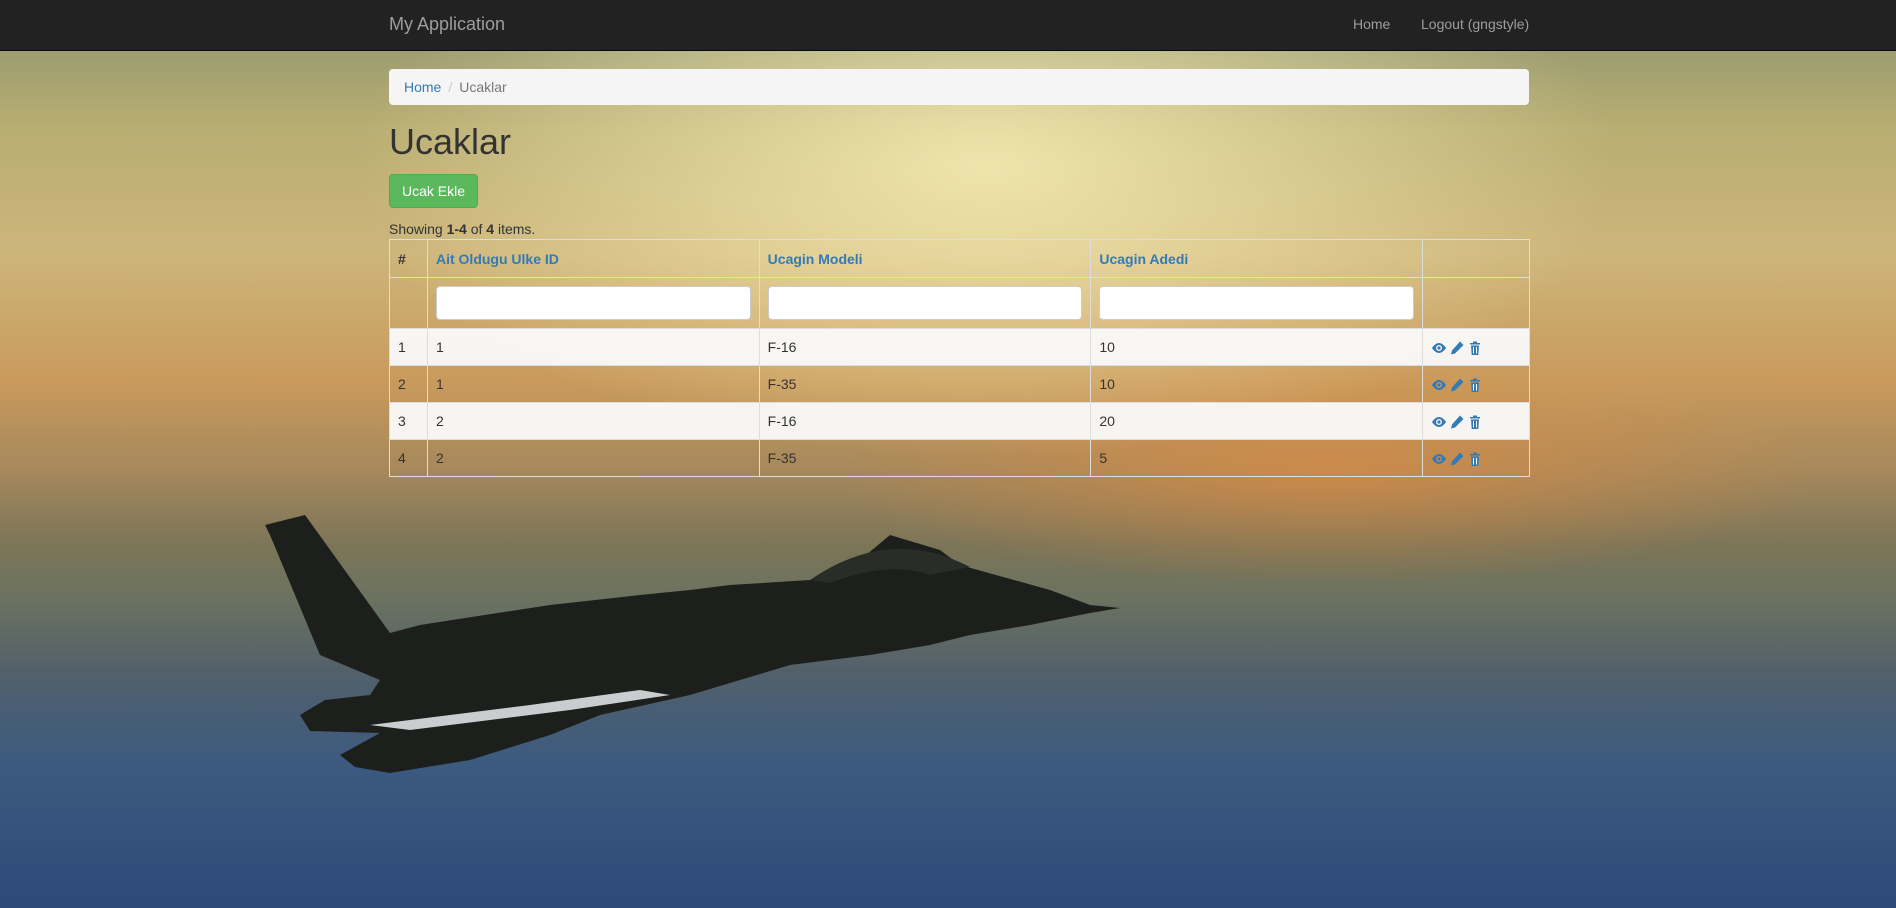 Image resolution: width=1896 pixels, height=908 pixels. I want to click on table-row: 3 2 F-16 20, so click(959, 421).